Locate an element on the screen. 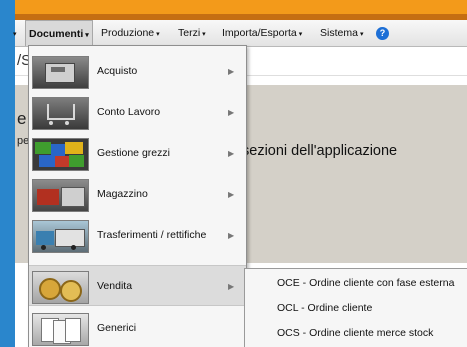  menu-item-label: Trasferimenti / rettifiche is located at coordinates (152, 235).